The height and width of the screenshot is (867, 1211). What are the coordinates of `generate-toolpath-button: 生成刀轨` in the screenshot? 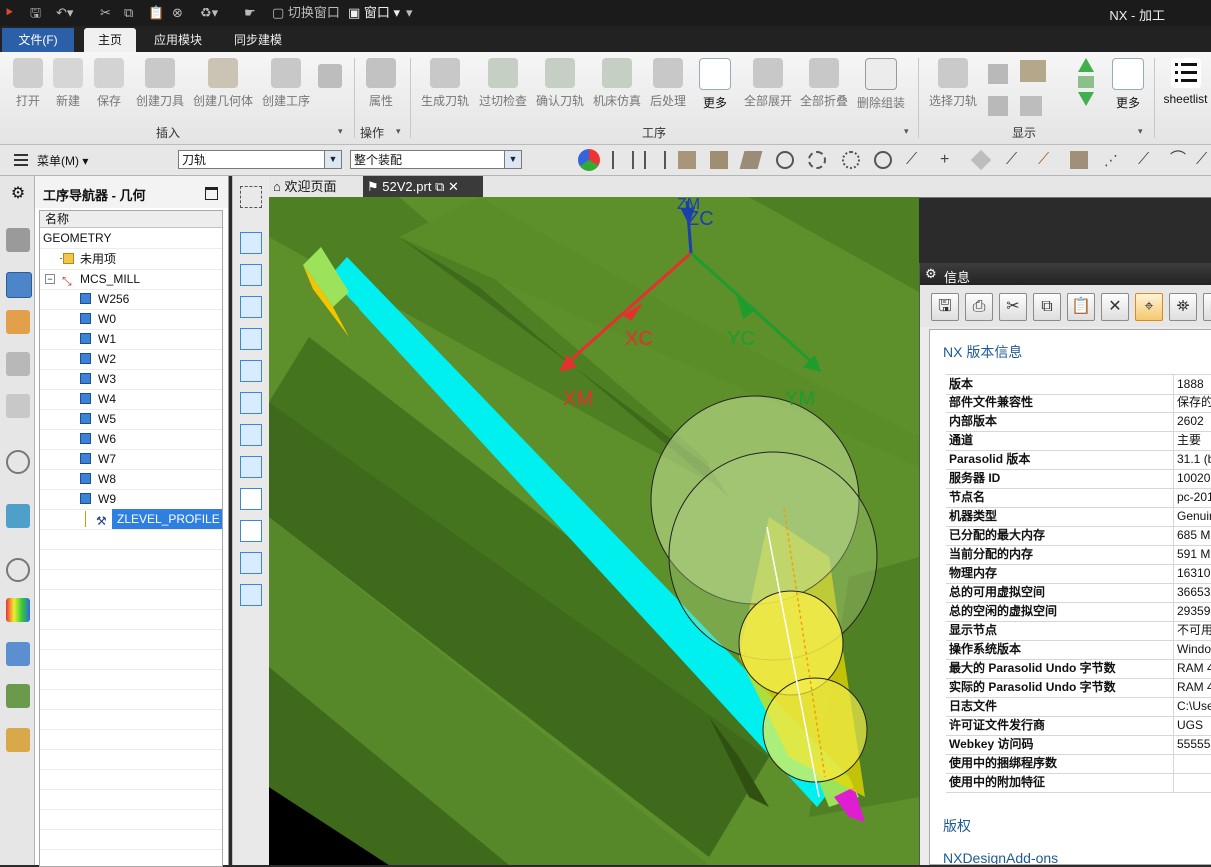 It's located at (445, 86).